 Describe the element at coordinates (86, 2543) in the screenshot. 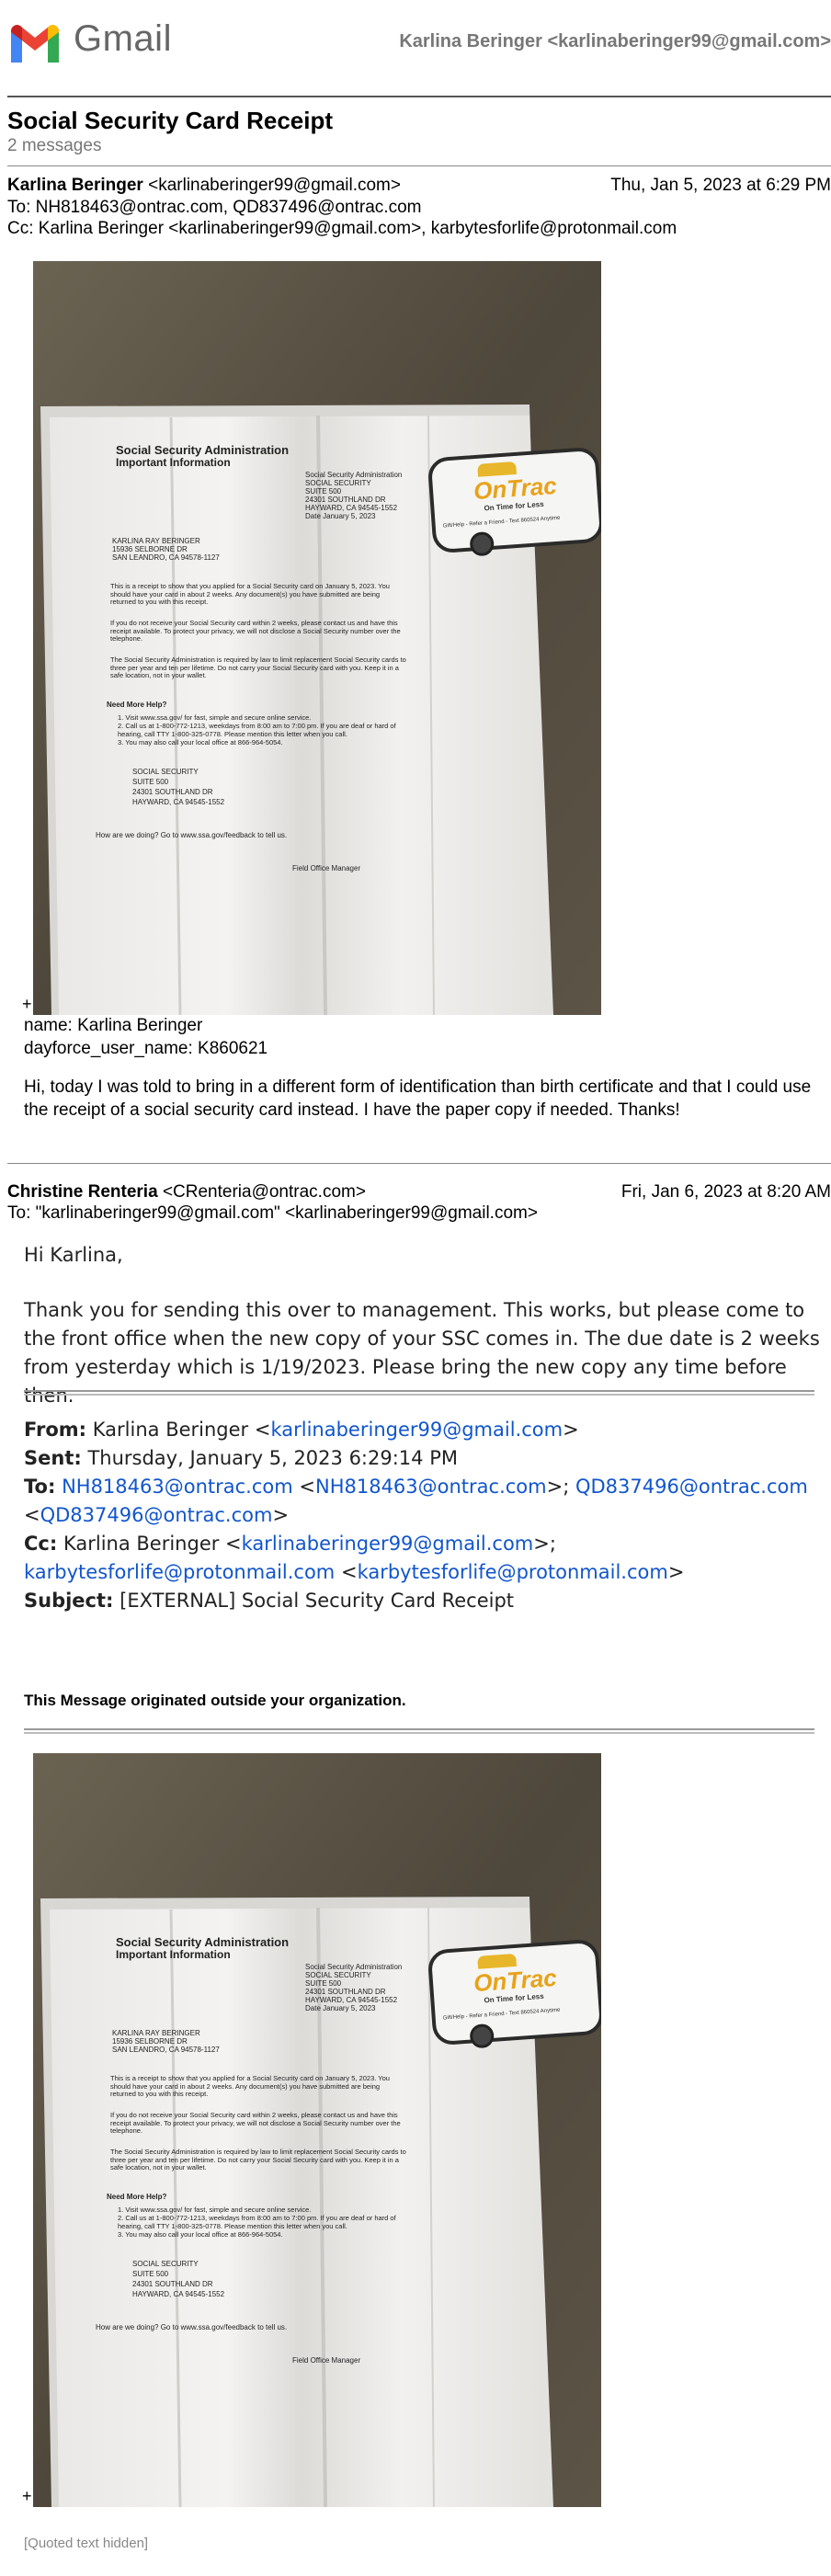

I see `quoted-text-hidden: [Quoted text hidden]` at that location.